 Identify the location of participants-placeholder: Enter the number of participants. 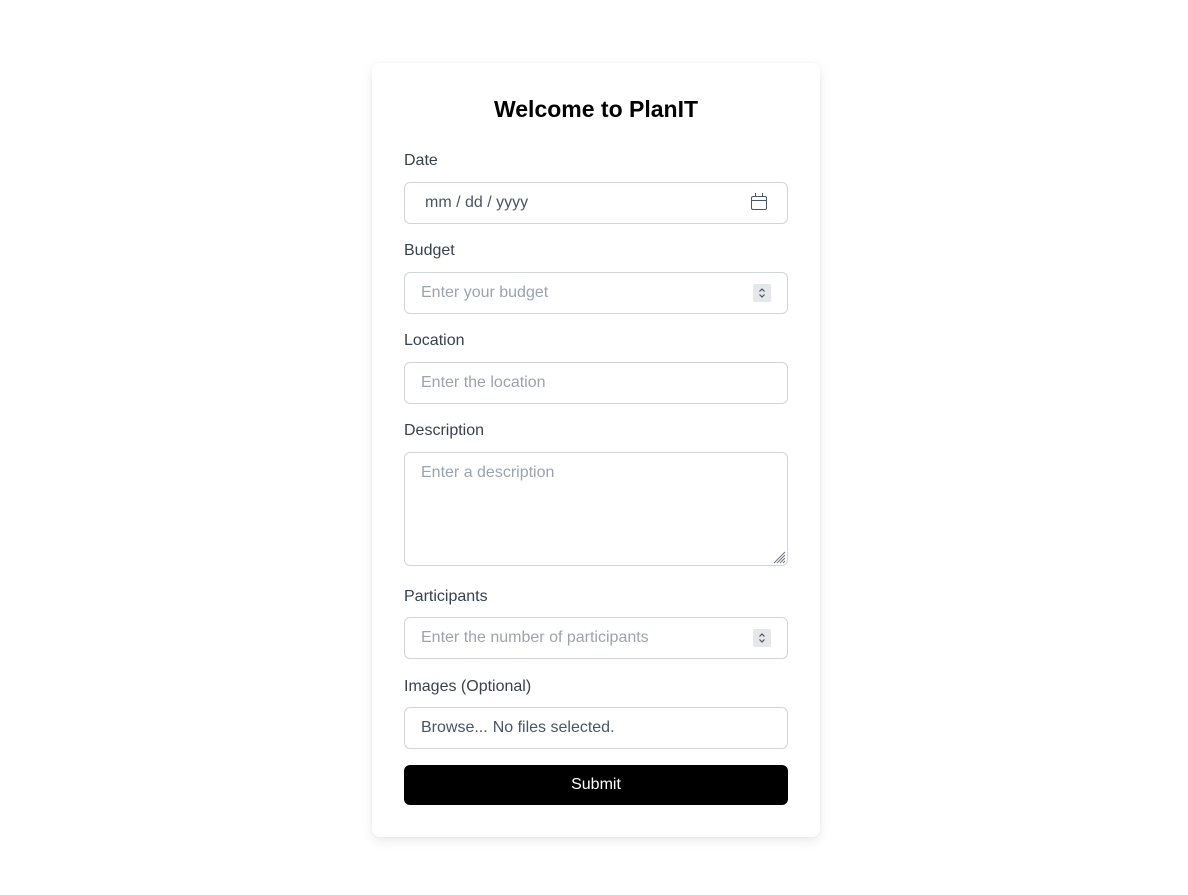
(535, 637).